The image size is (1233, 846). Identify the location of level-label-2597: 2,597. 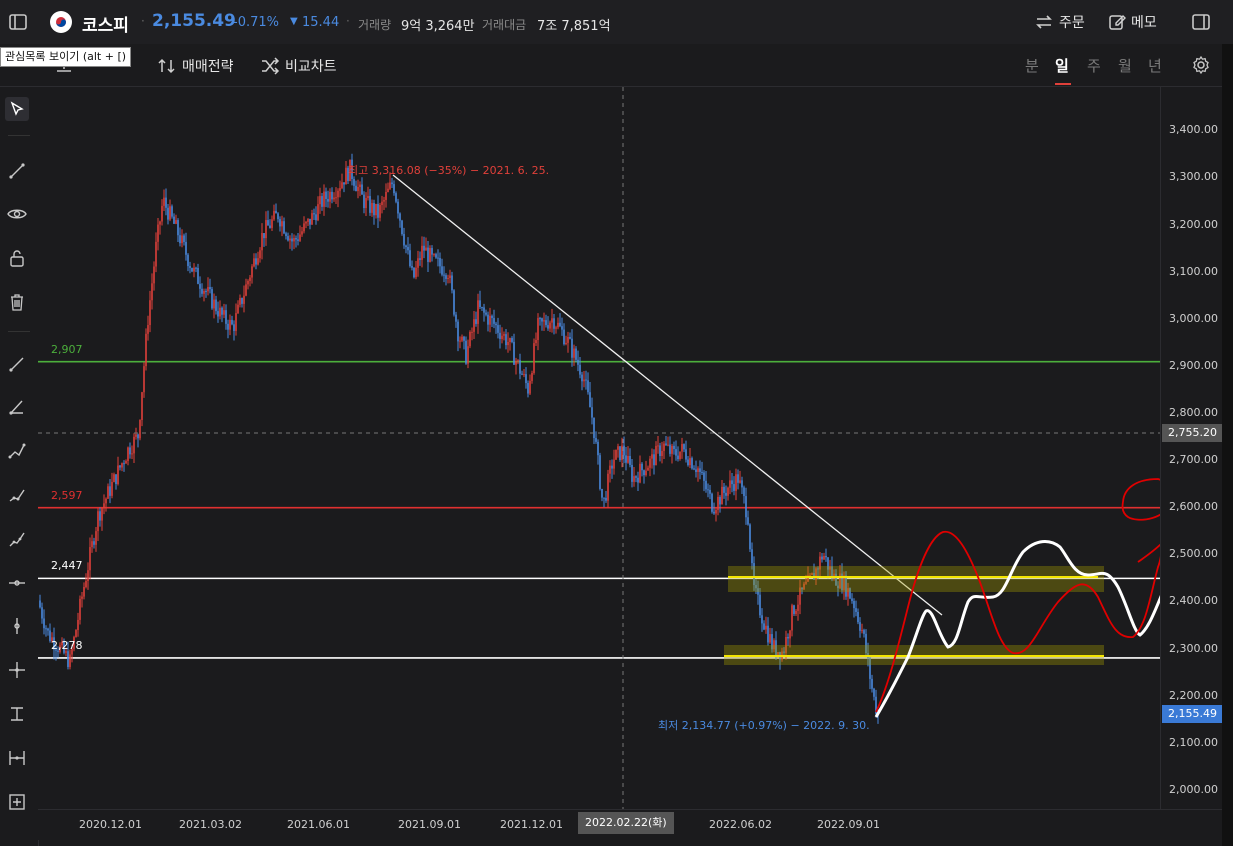
(67, 495).